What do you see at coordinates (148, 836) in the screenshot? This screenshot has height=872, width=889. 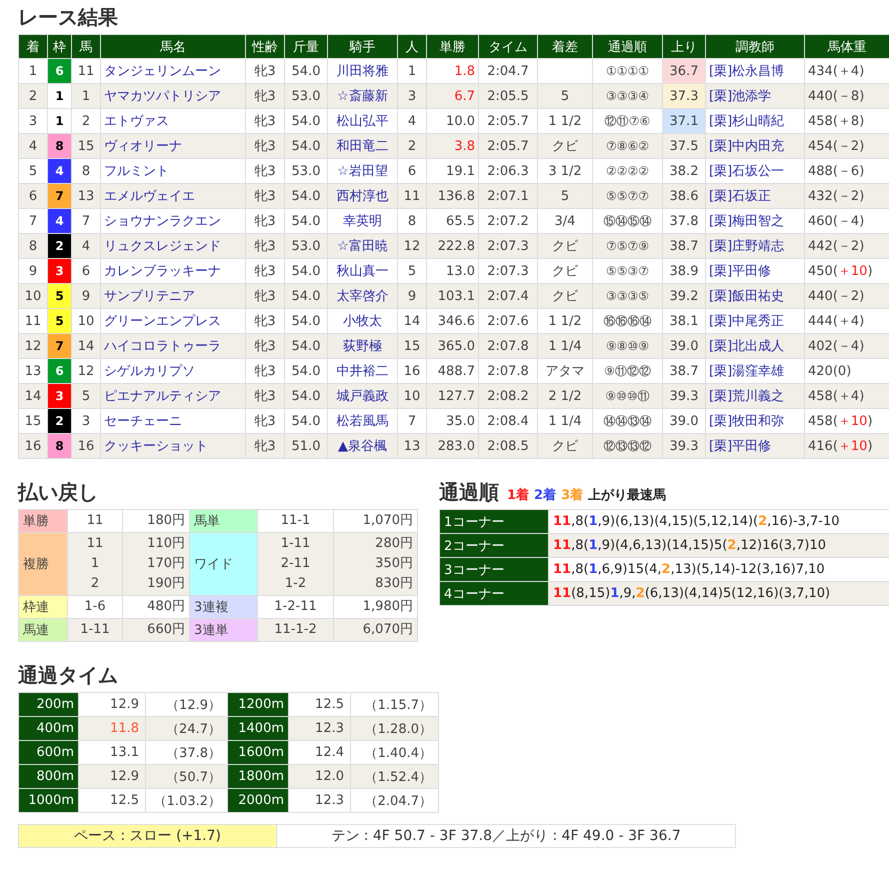 I see `pace-label: ペース : スロー (+1.7)` at bounding box center [148, 836].